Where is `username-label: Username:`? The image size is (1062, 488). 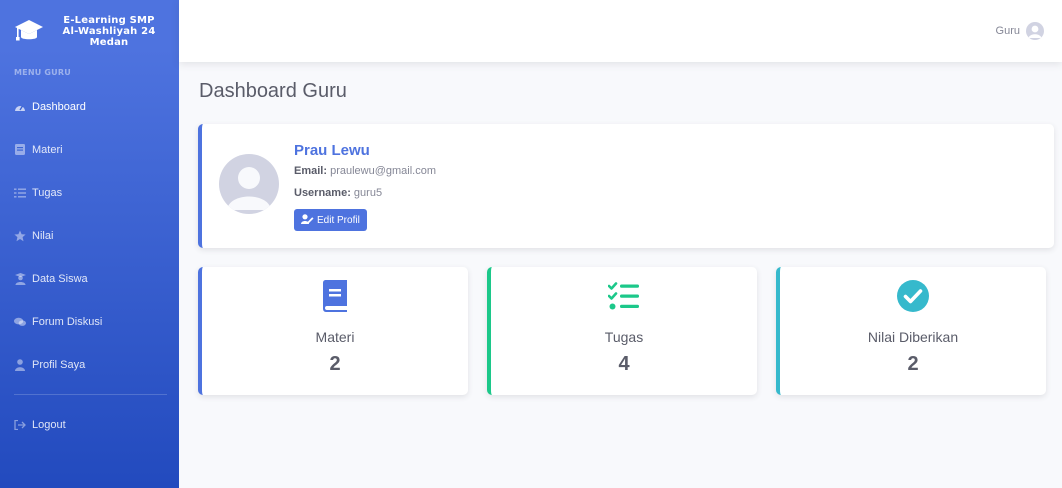
username-label: Username: is located at coordinates (322, 193).